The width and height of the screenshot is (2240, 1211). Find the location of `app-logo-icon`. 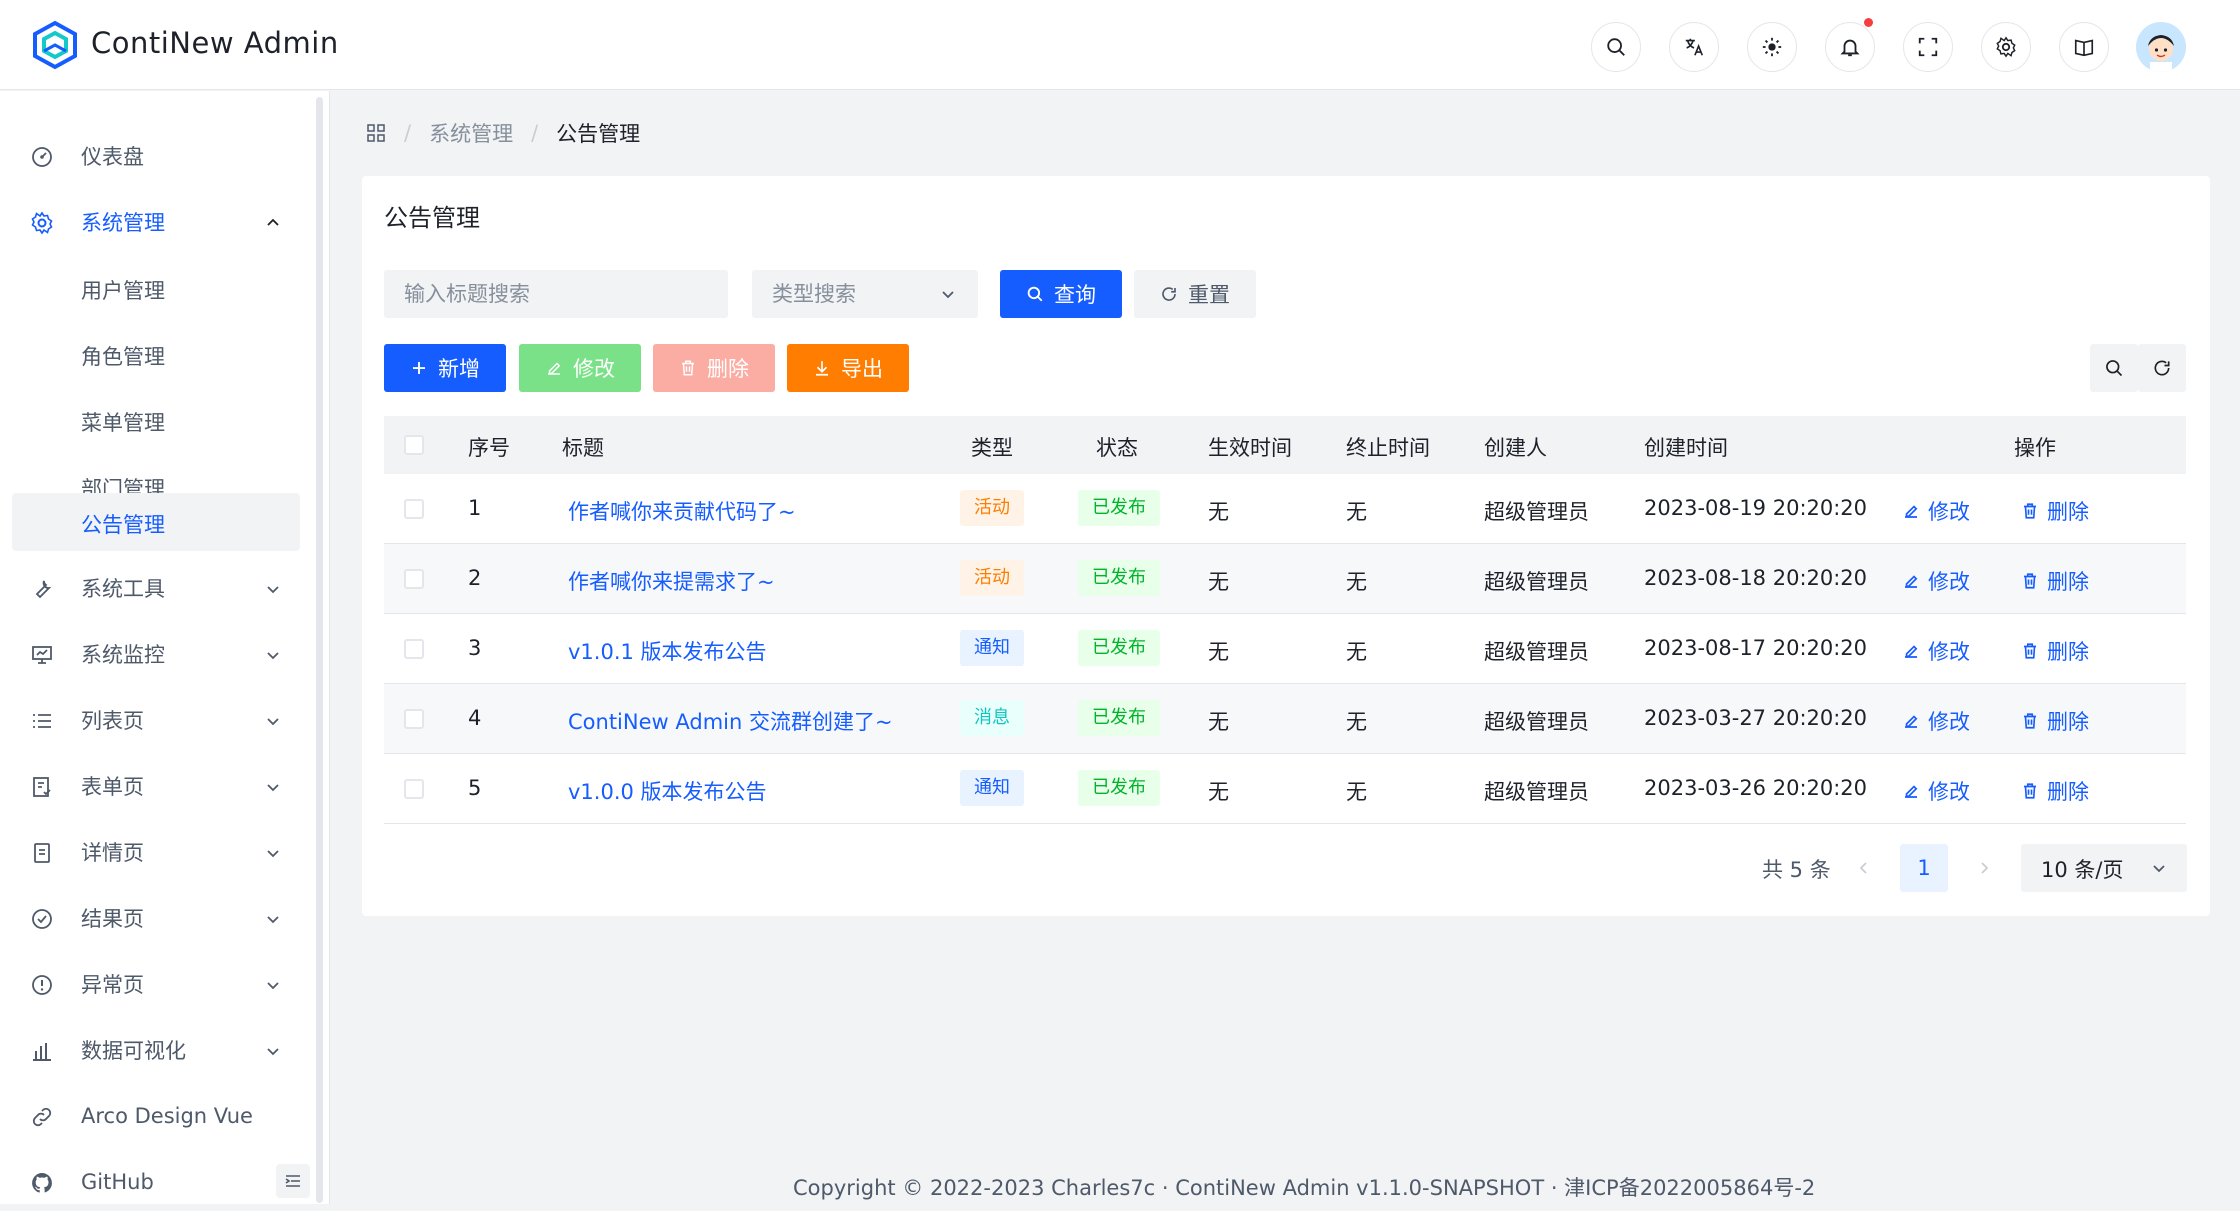

app-logo-icon is located at coordinates (55, 45).